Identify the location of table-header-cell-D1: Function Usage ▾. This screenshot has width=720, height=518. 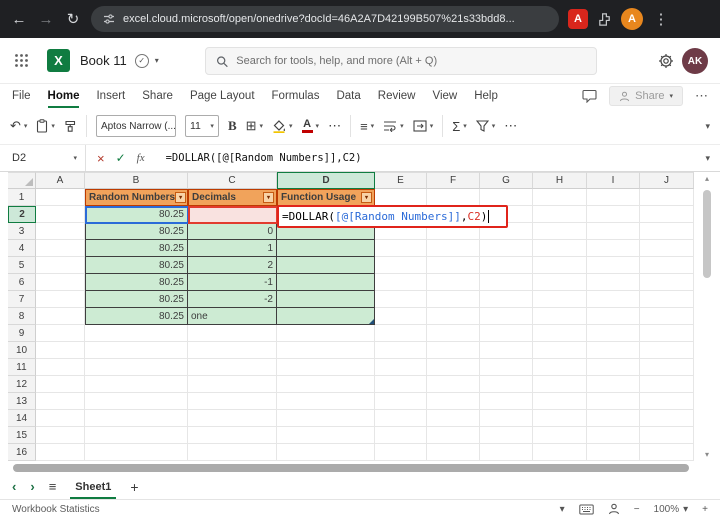
(326, 197).